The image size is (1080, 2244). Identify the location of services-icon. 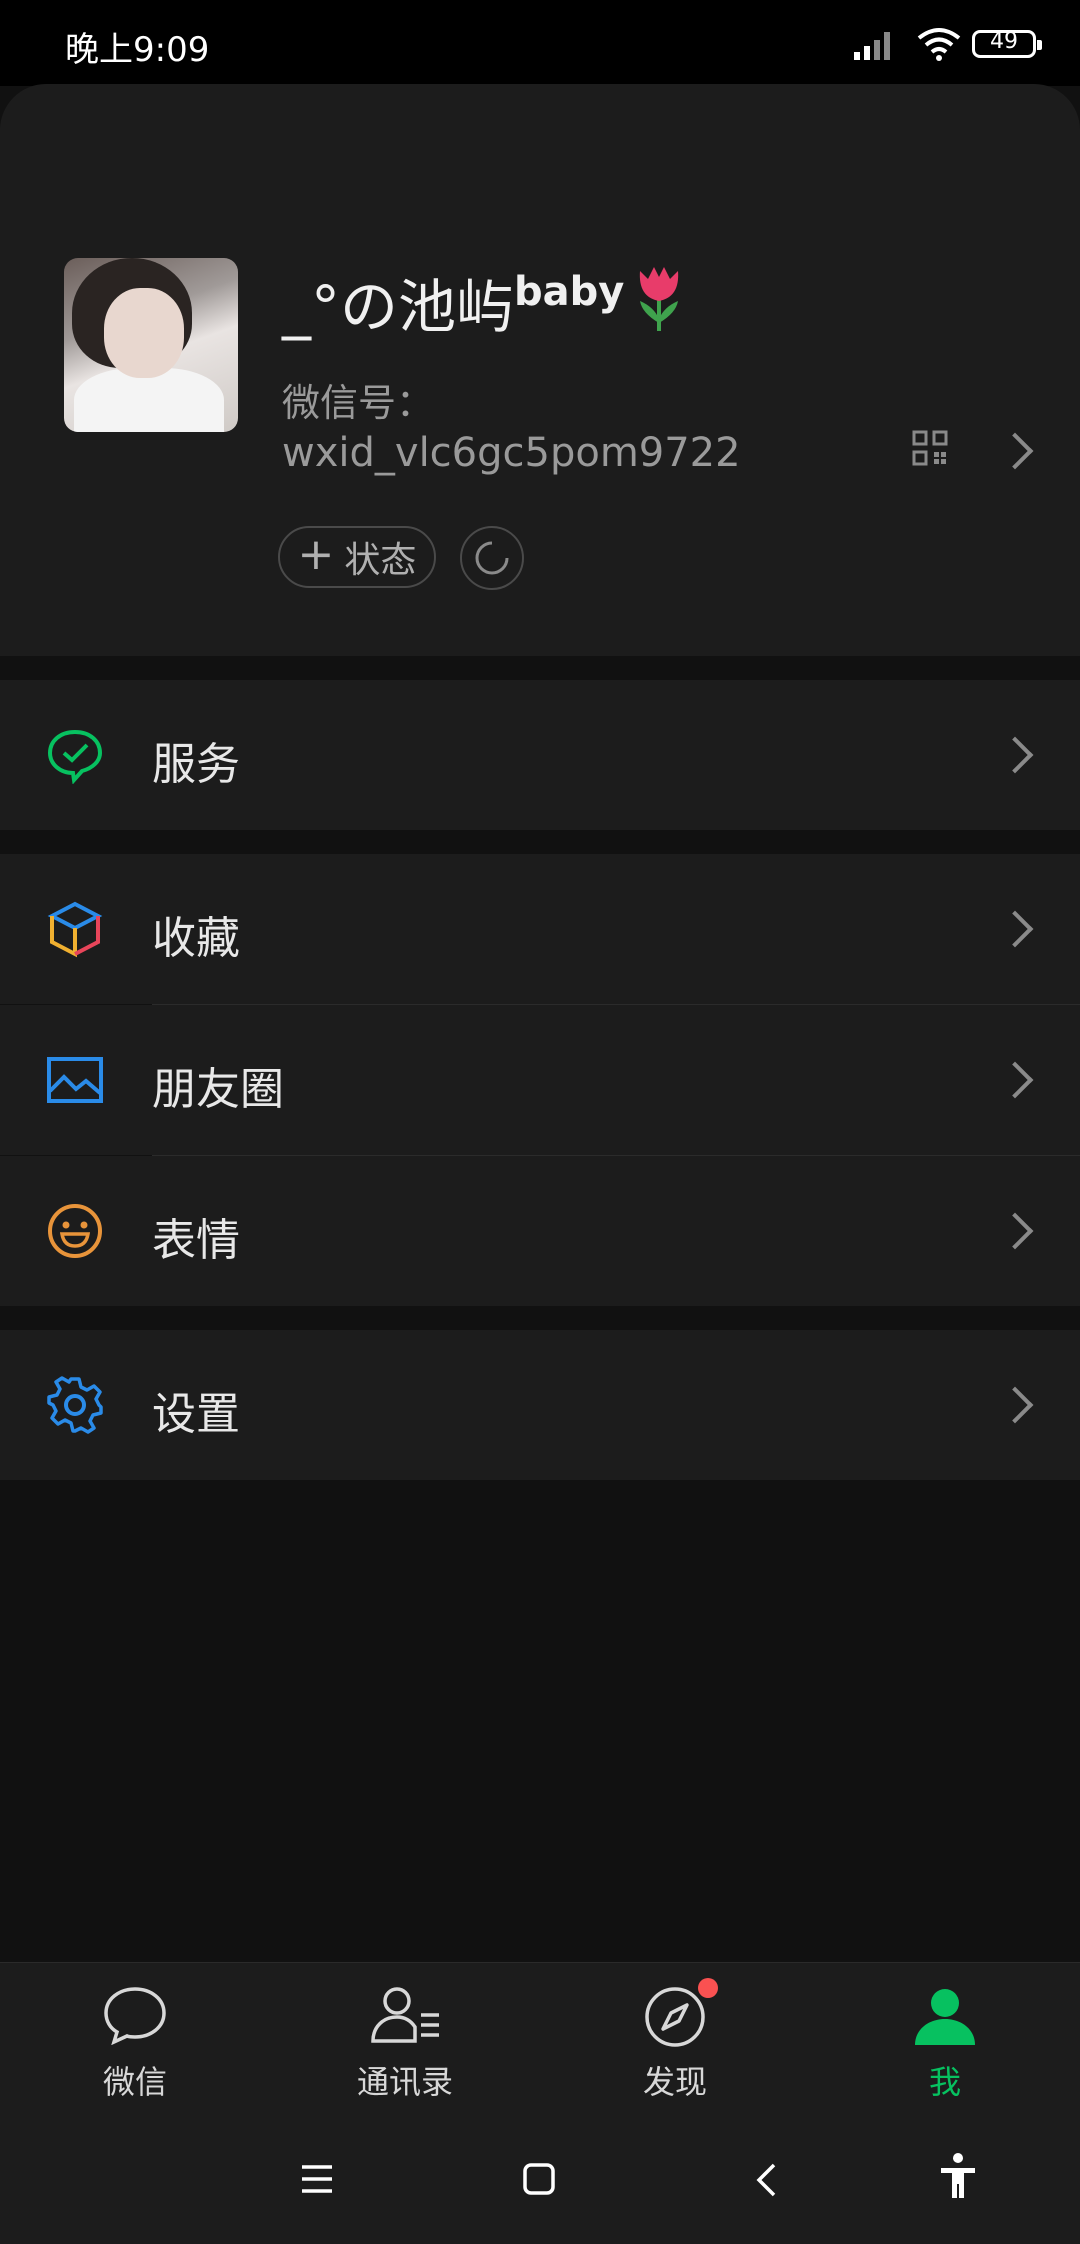
(75, 756).